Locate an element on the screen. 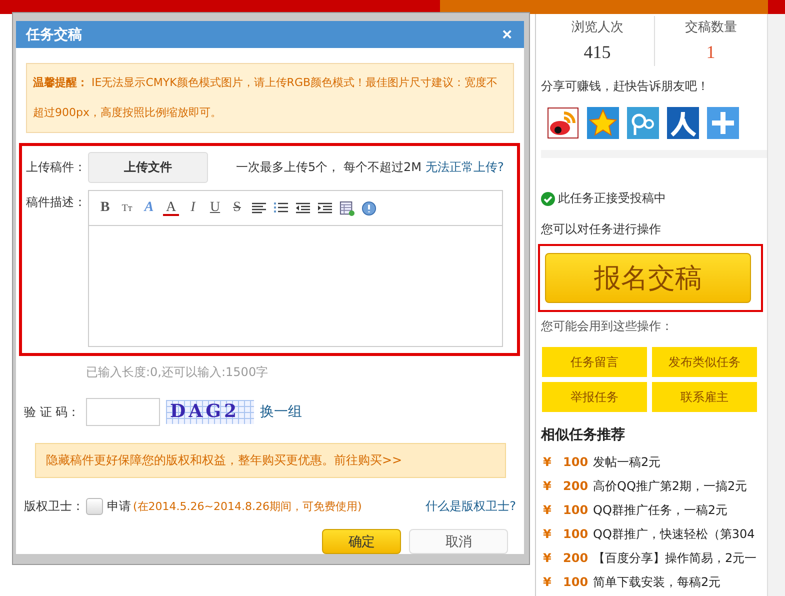  strikethrough-button: S is located at coordinates (237, 208).